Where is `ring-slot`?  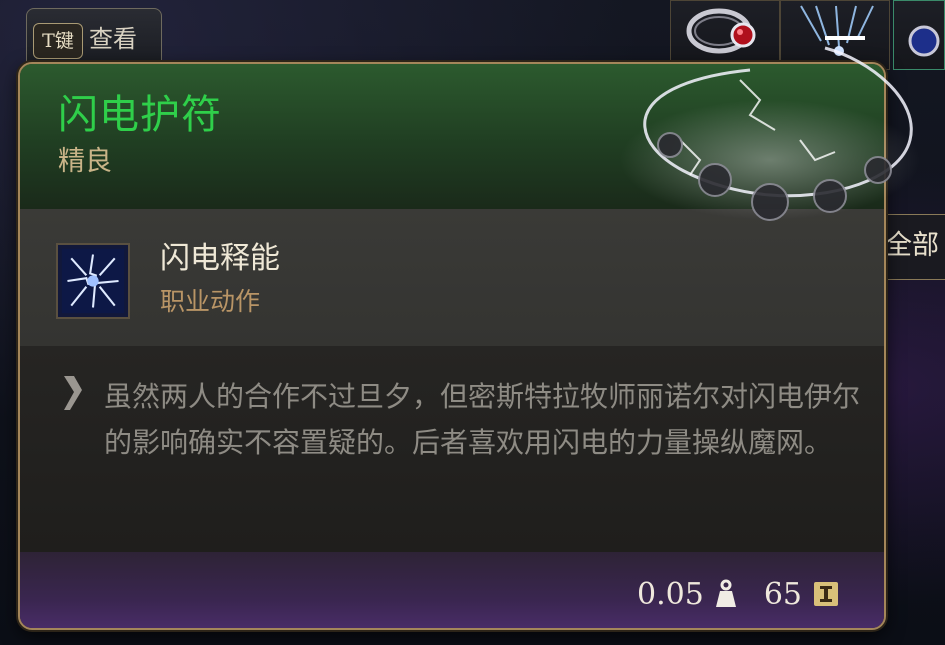 ring-slot is located at coordinates (725, 35).